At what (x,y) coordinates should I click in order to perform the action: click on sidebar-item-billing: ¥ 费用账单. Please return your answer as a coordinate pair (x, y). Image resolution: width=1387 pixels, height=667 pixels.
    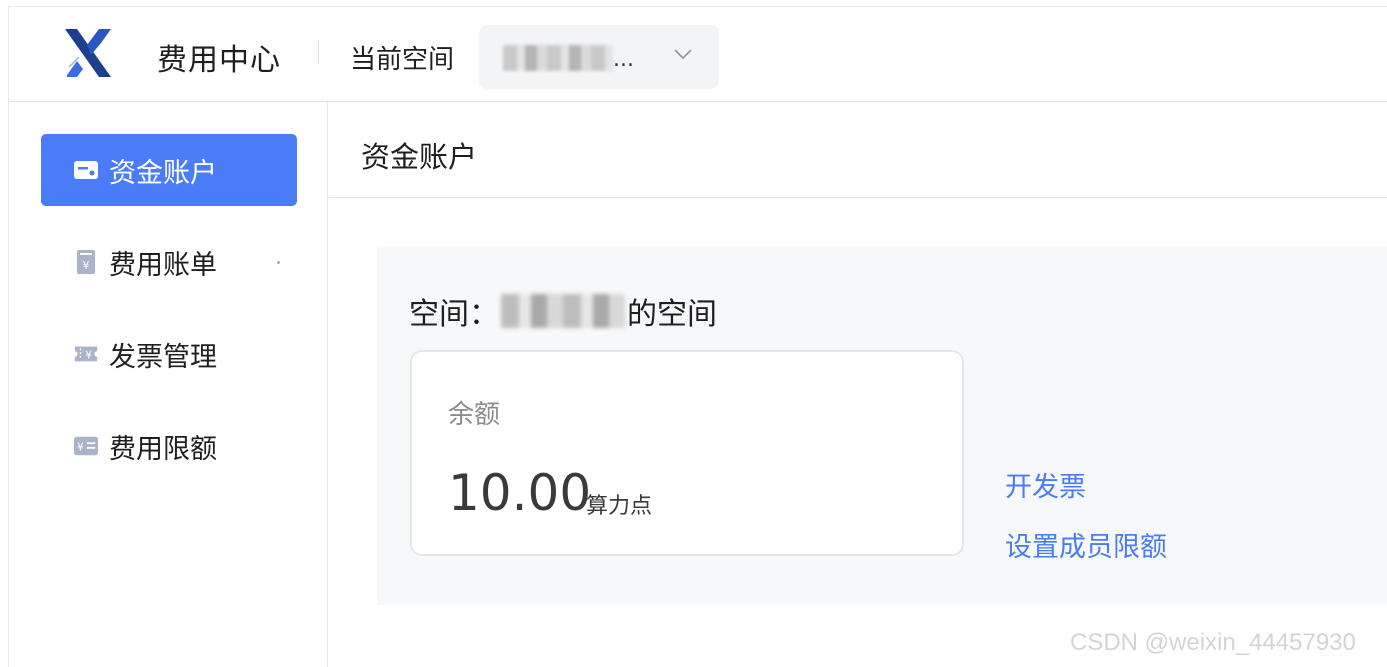
    Looking at the image, I should click on (169, 262).